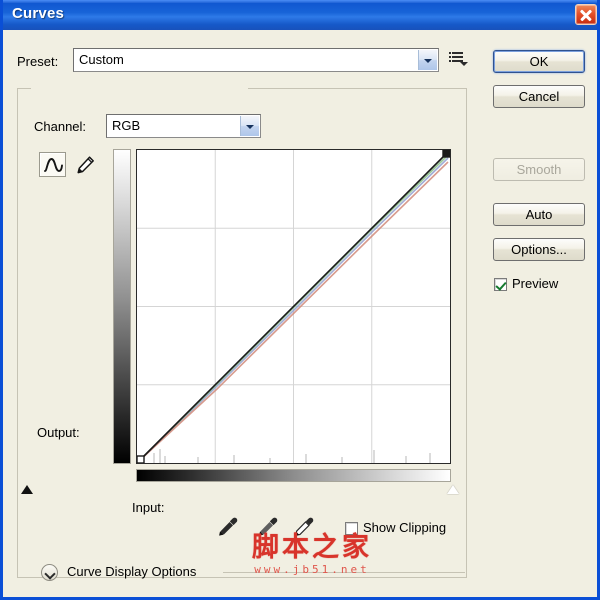 The width and height of the screenshot is (600, 600). What do you see at coordinates (256, 60) in the screenshot?
I see `preset-select: Custom` at bounding box center [256, 60].